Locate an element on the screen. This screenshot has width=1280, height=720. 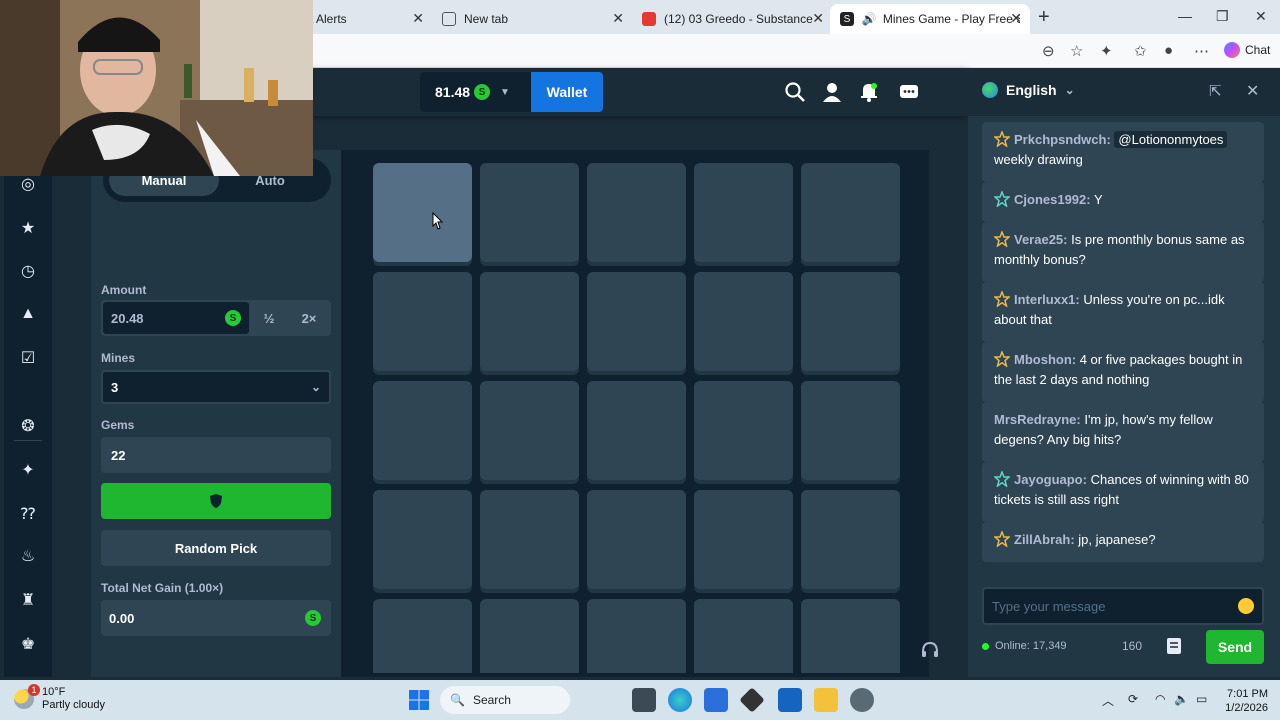
mines-select: 3 ⌄ is located at coordinates (216, 387).